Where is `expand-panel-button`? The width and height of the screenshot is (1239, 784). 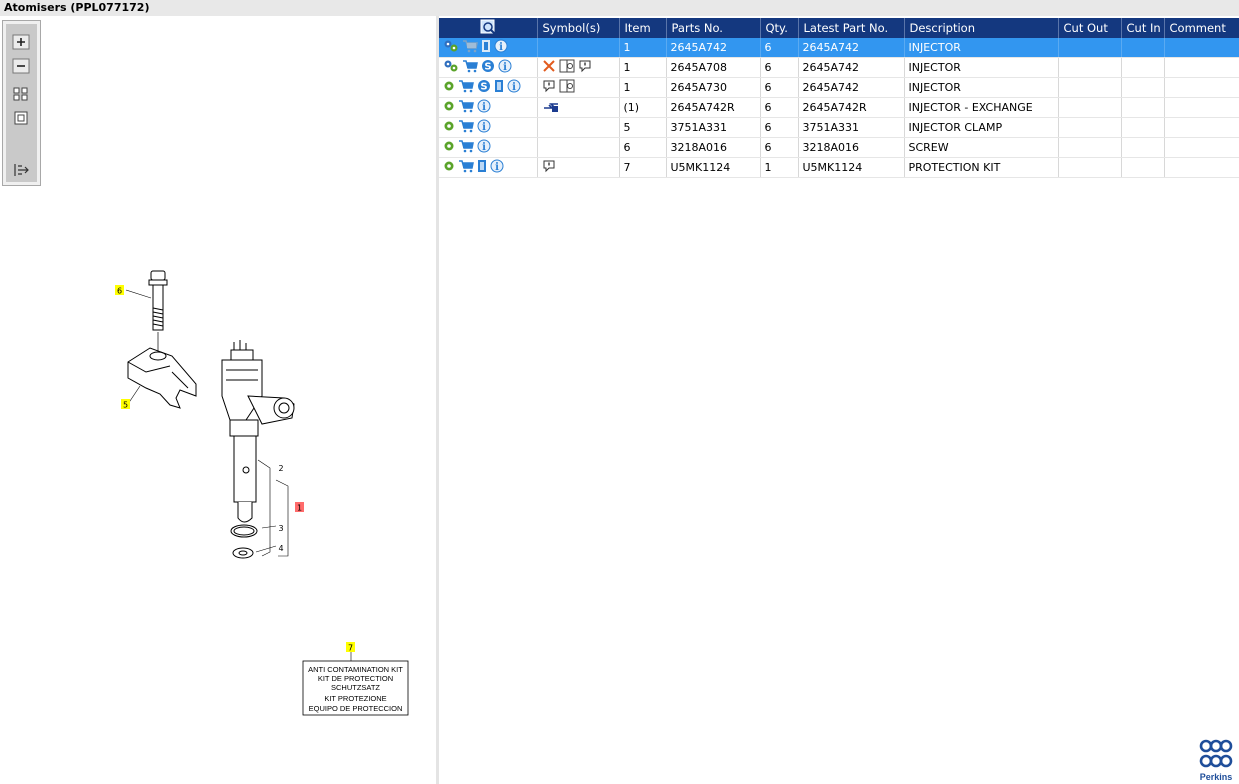
expand-panel-button is located at coordinates (21, 170).